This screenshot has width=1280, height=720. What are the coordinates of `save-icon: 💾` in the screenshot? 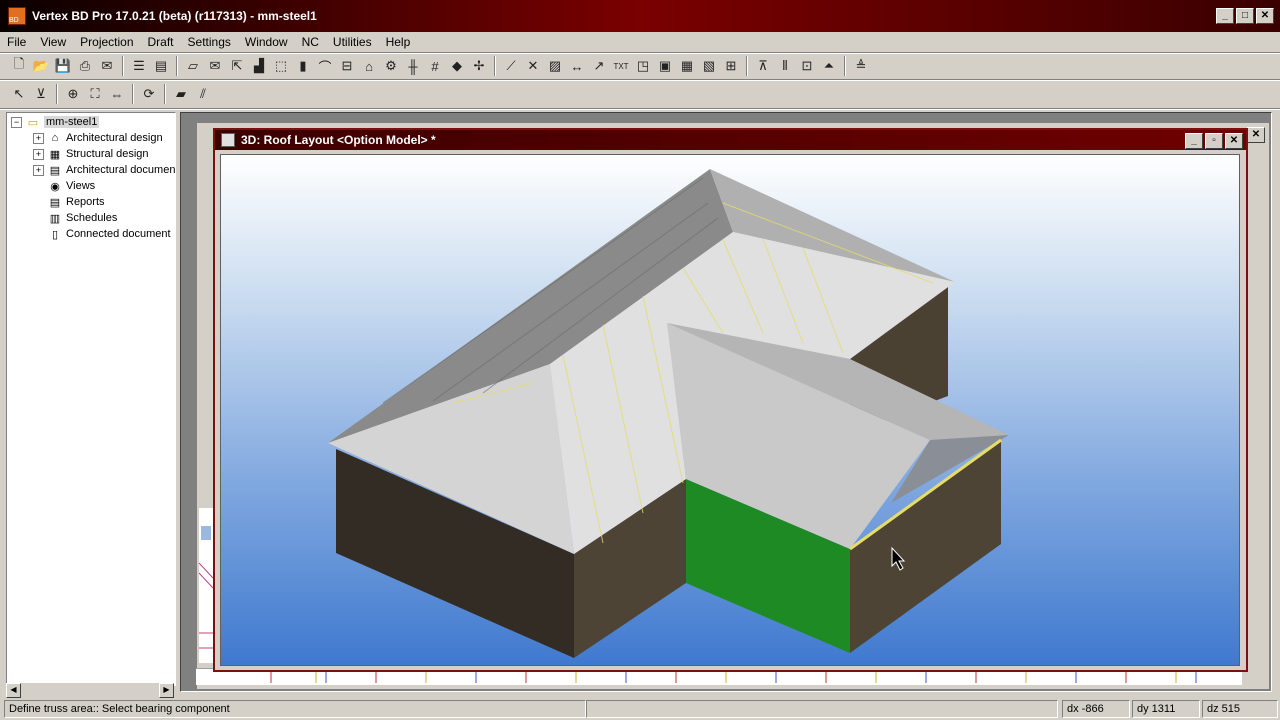 It's located at (63, 66).